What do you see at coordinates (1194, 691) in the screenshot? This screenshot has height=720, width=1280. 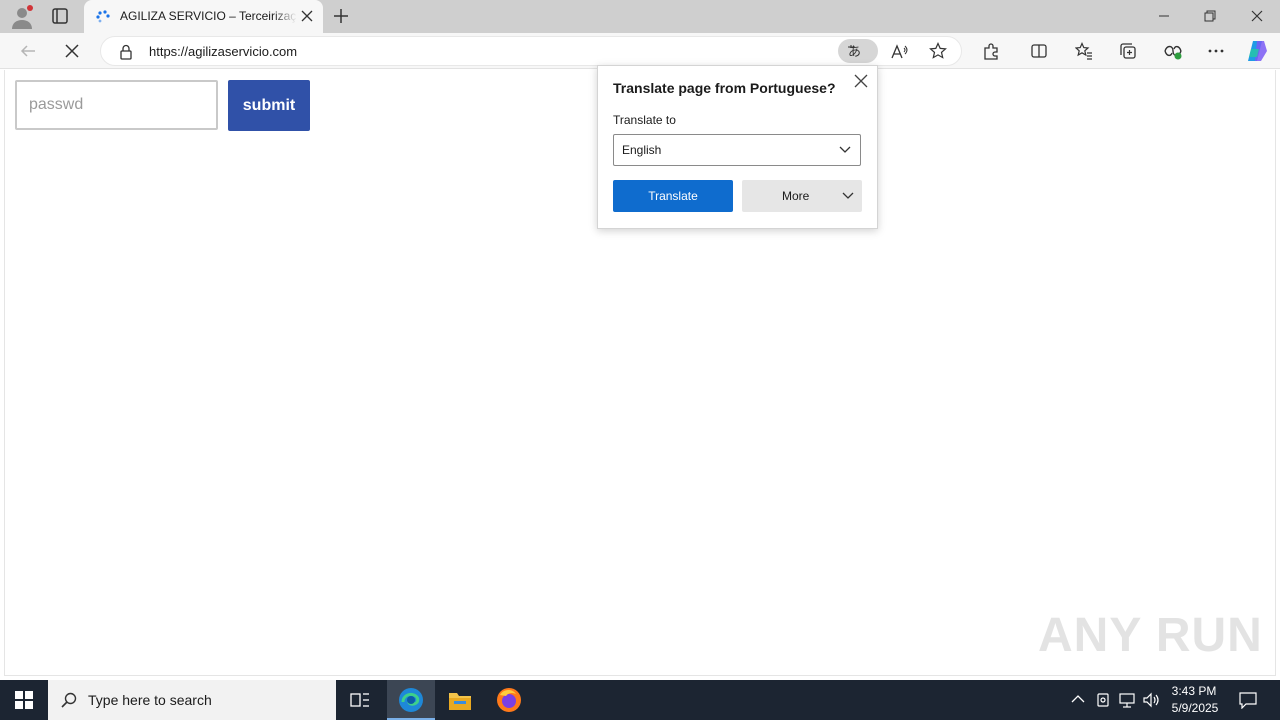 I see `clock-time: 3:43 PM` at bounding box center [1194, 691].